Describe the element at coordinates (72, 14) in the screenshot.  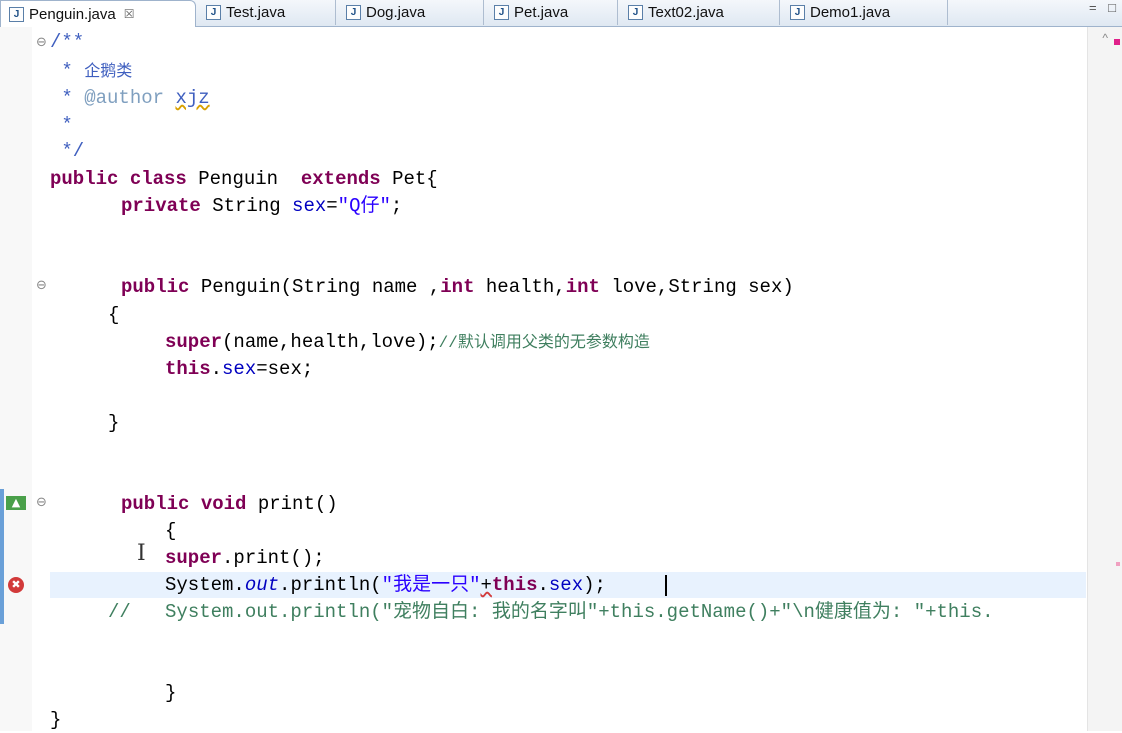
I see `tab-label: Penguin.java` at that location.